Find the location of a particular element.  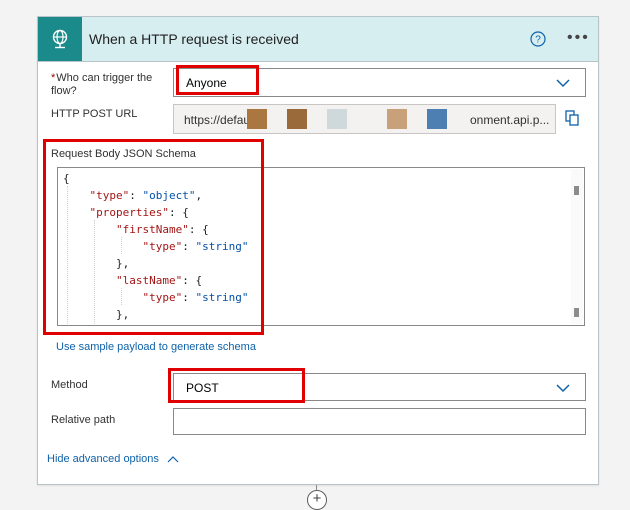

method-label: Method is located at coordinates (69, 385).